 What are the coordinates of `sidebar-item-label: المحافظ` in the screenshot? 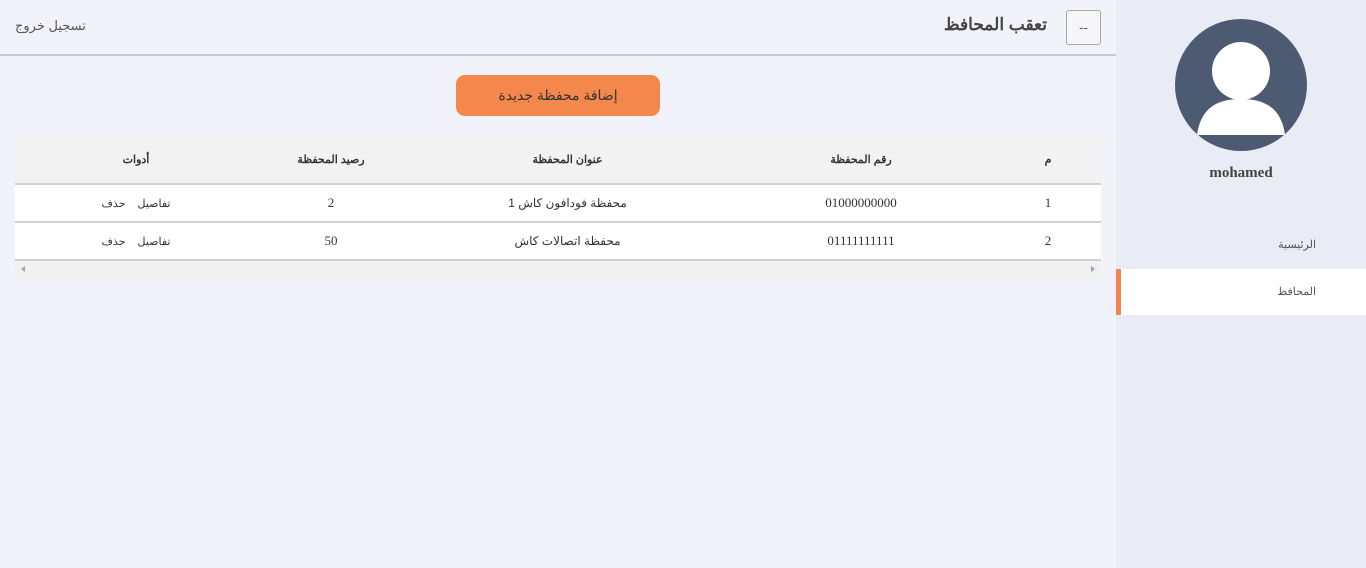 It's located at (1296, 292).